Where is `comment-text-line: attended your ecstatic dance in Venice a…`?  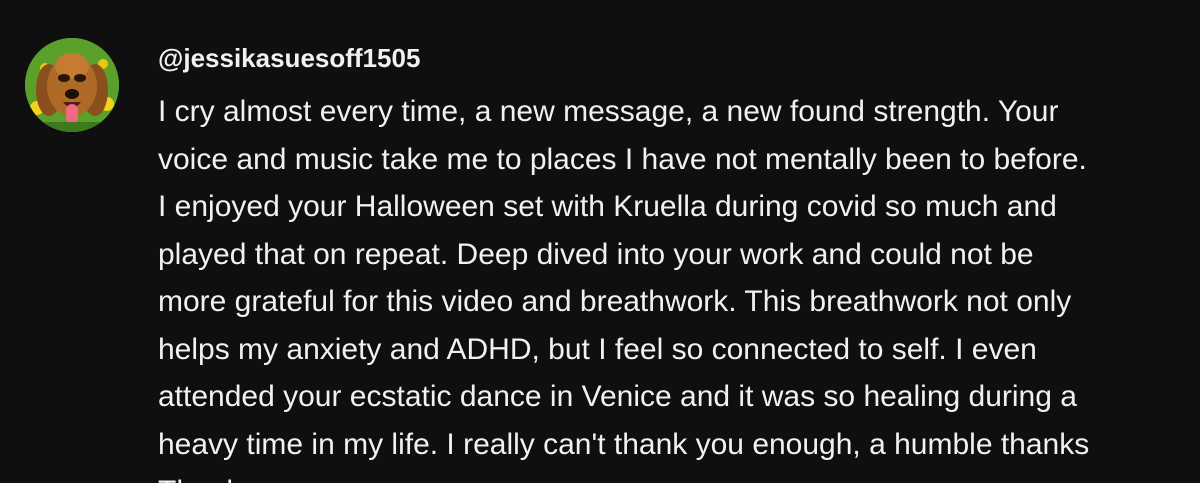 comment-text-line: attended your ecstatic dance in Venice a… is located at coordinates (617, 396).